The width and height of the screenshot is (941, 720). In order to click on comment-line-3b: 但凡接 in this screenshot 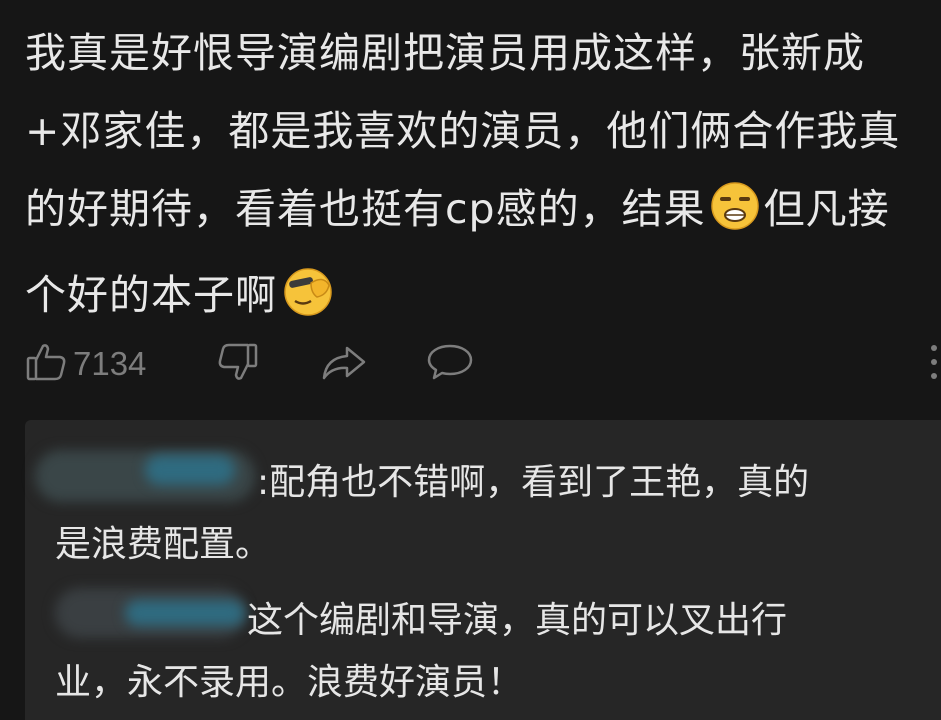, I will do `click(826, 209)`.